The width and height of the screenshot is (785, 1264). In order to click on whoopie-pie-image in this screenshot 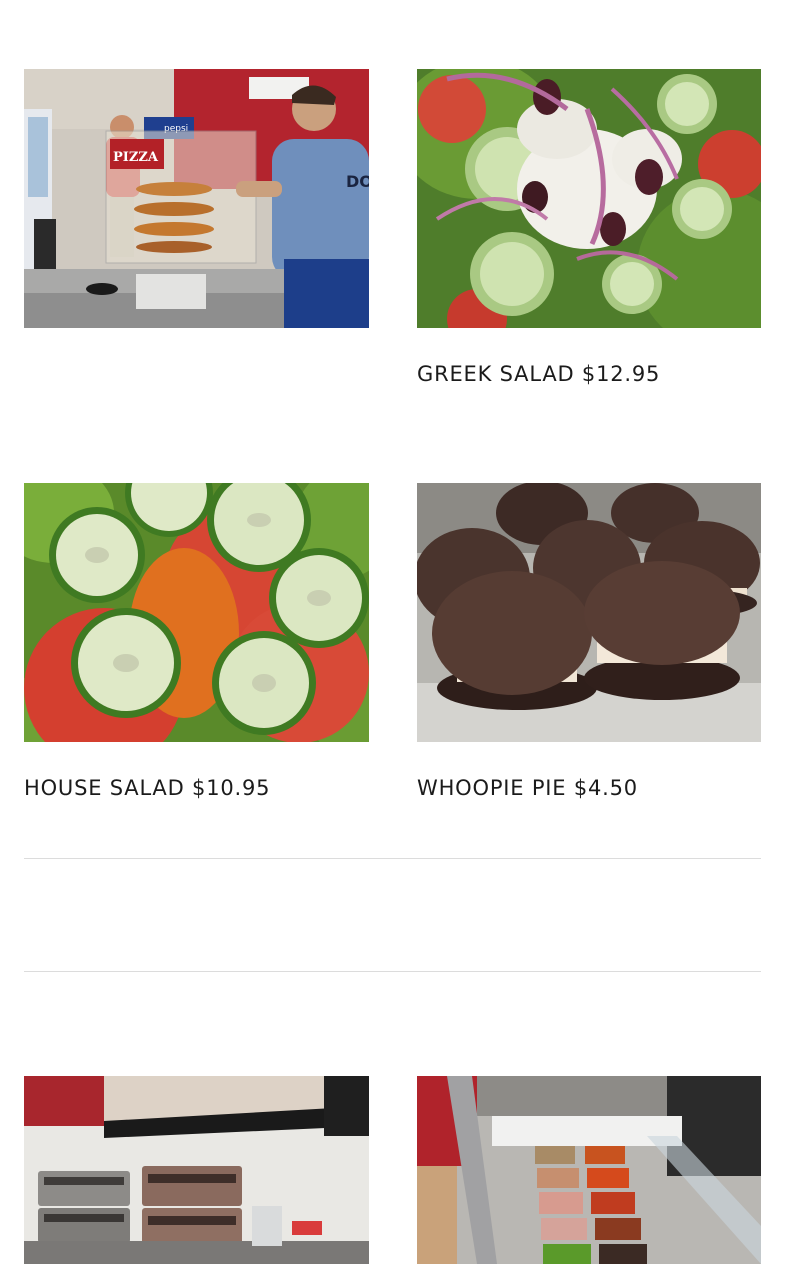, I will do `click(589, 612)`.